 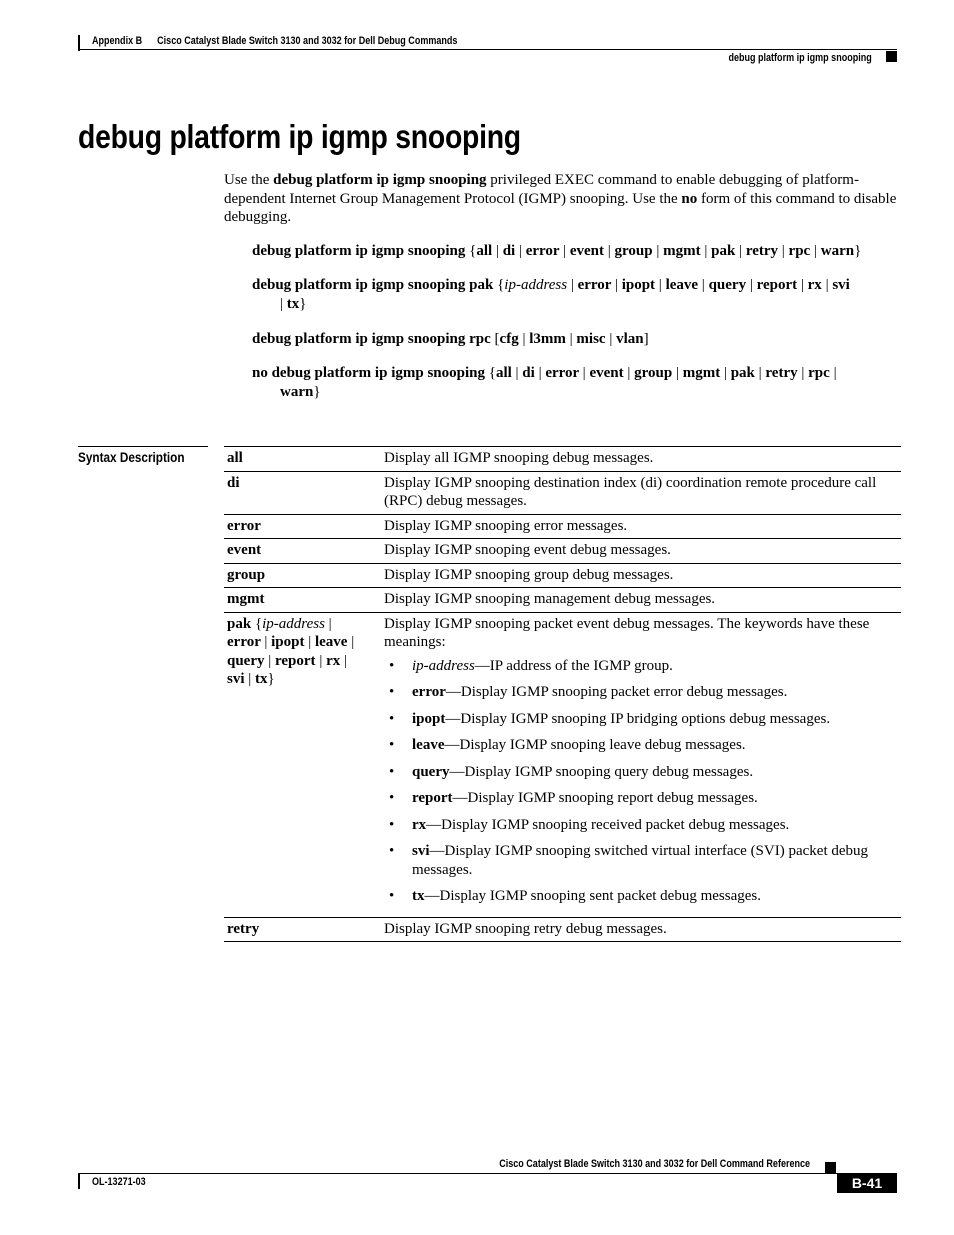 What do you see at coordinates (299, 136) in the screenshot?
I see `page-title: debug platform ip igmp snooping` at bounding box center [299, 136].